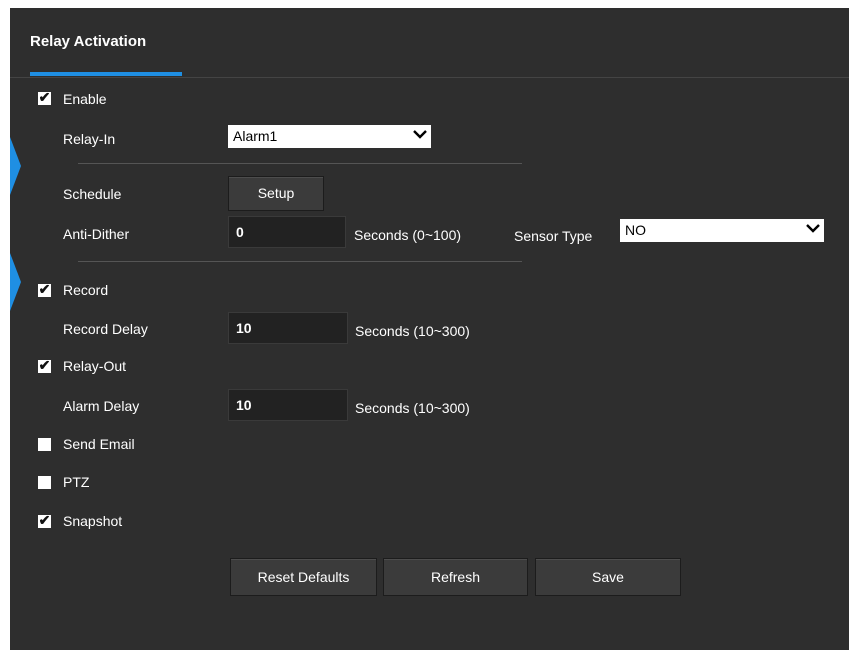 The height and width of the screenshot is (650, 849). I want to click on snapshot-checkbox: ✔, so click(44, 520).